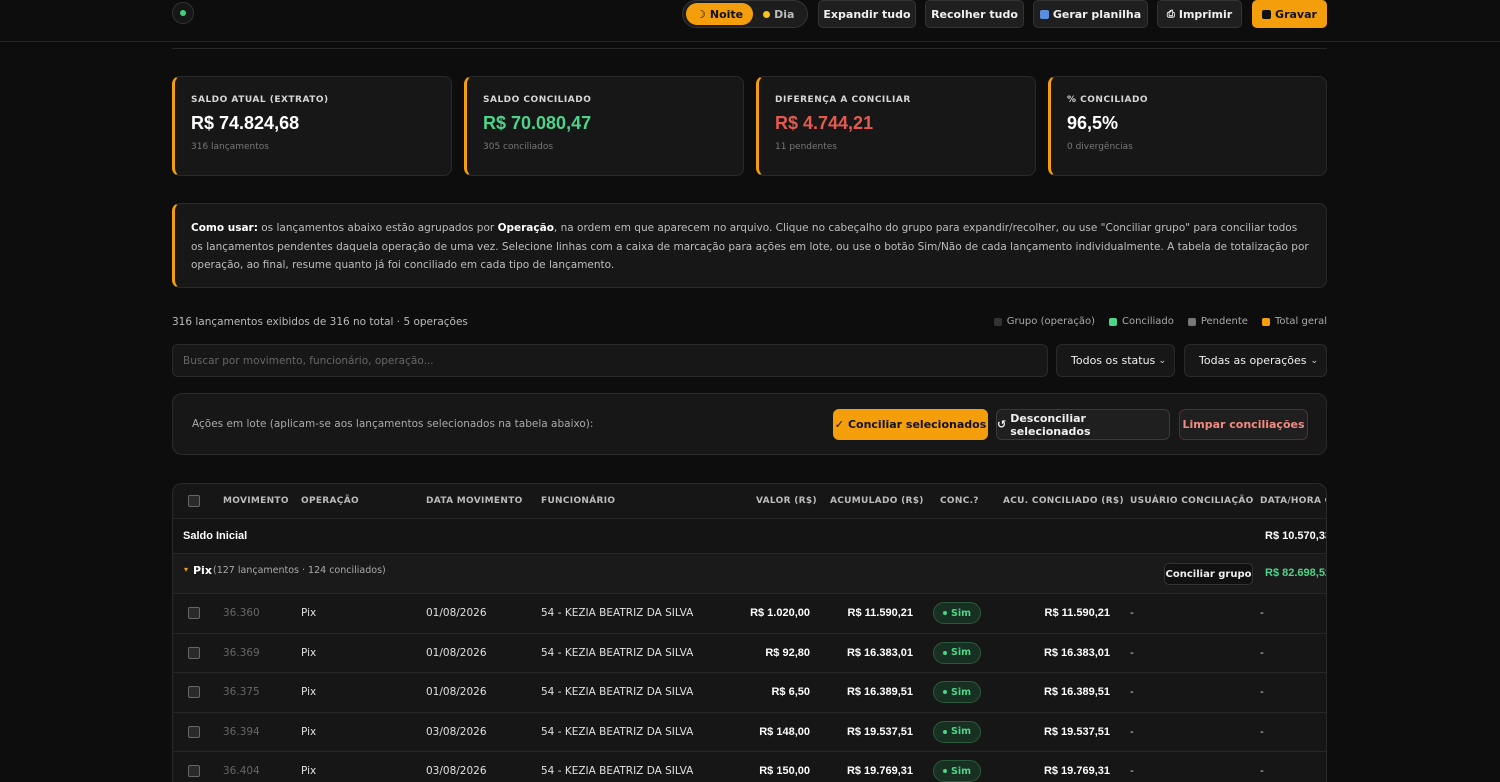 The image size is (1500, 782). What do you see at coordinates (880, 613) in the screenshot?
I see `accumulated: R$ 11.590,21` at bounding box center [880, 613].